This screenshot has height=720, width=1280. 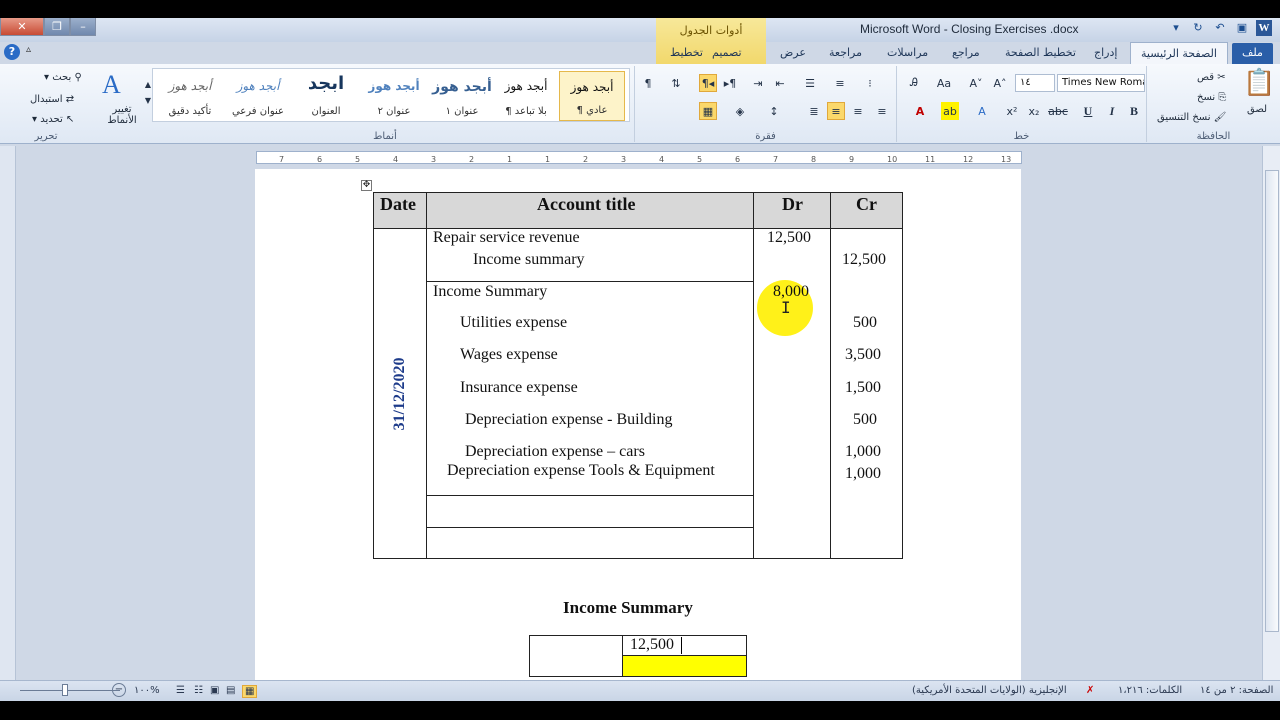 What do you see at coordinates (57, 27) in the screenshot?
I see `restore-window-button: ❐` at bounding box center [57, 27].